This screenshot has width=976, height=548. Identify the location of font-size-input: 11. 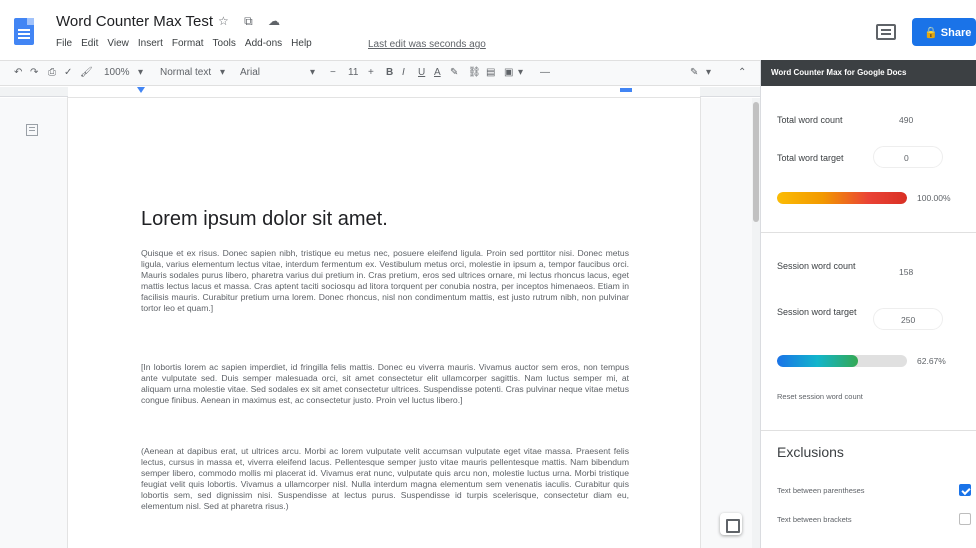
(353, 72).